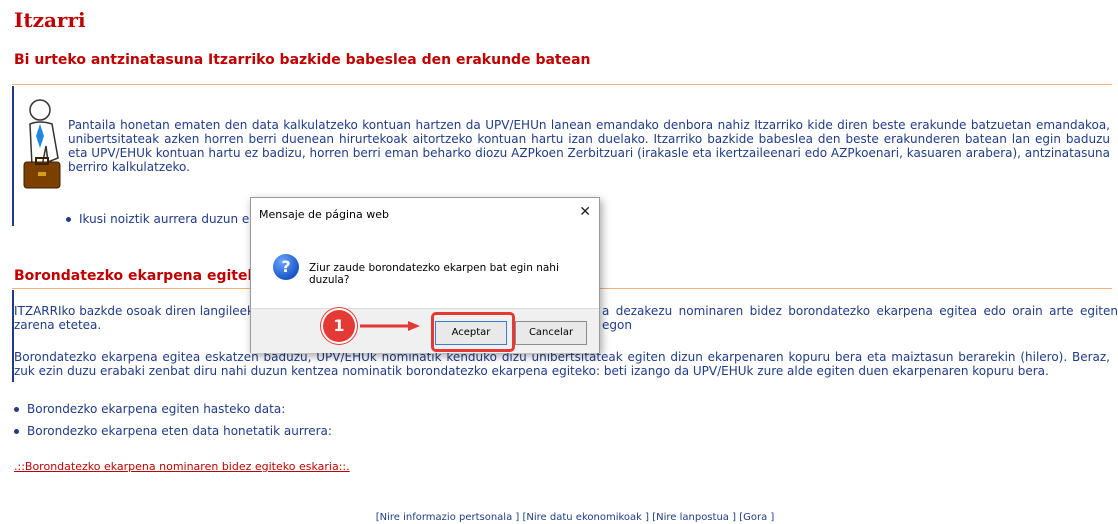  I want to click on divider, so click(562, 84).